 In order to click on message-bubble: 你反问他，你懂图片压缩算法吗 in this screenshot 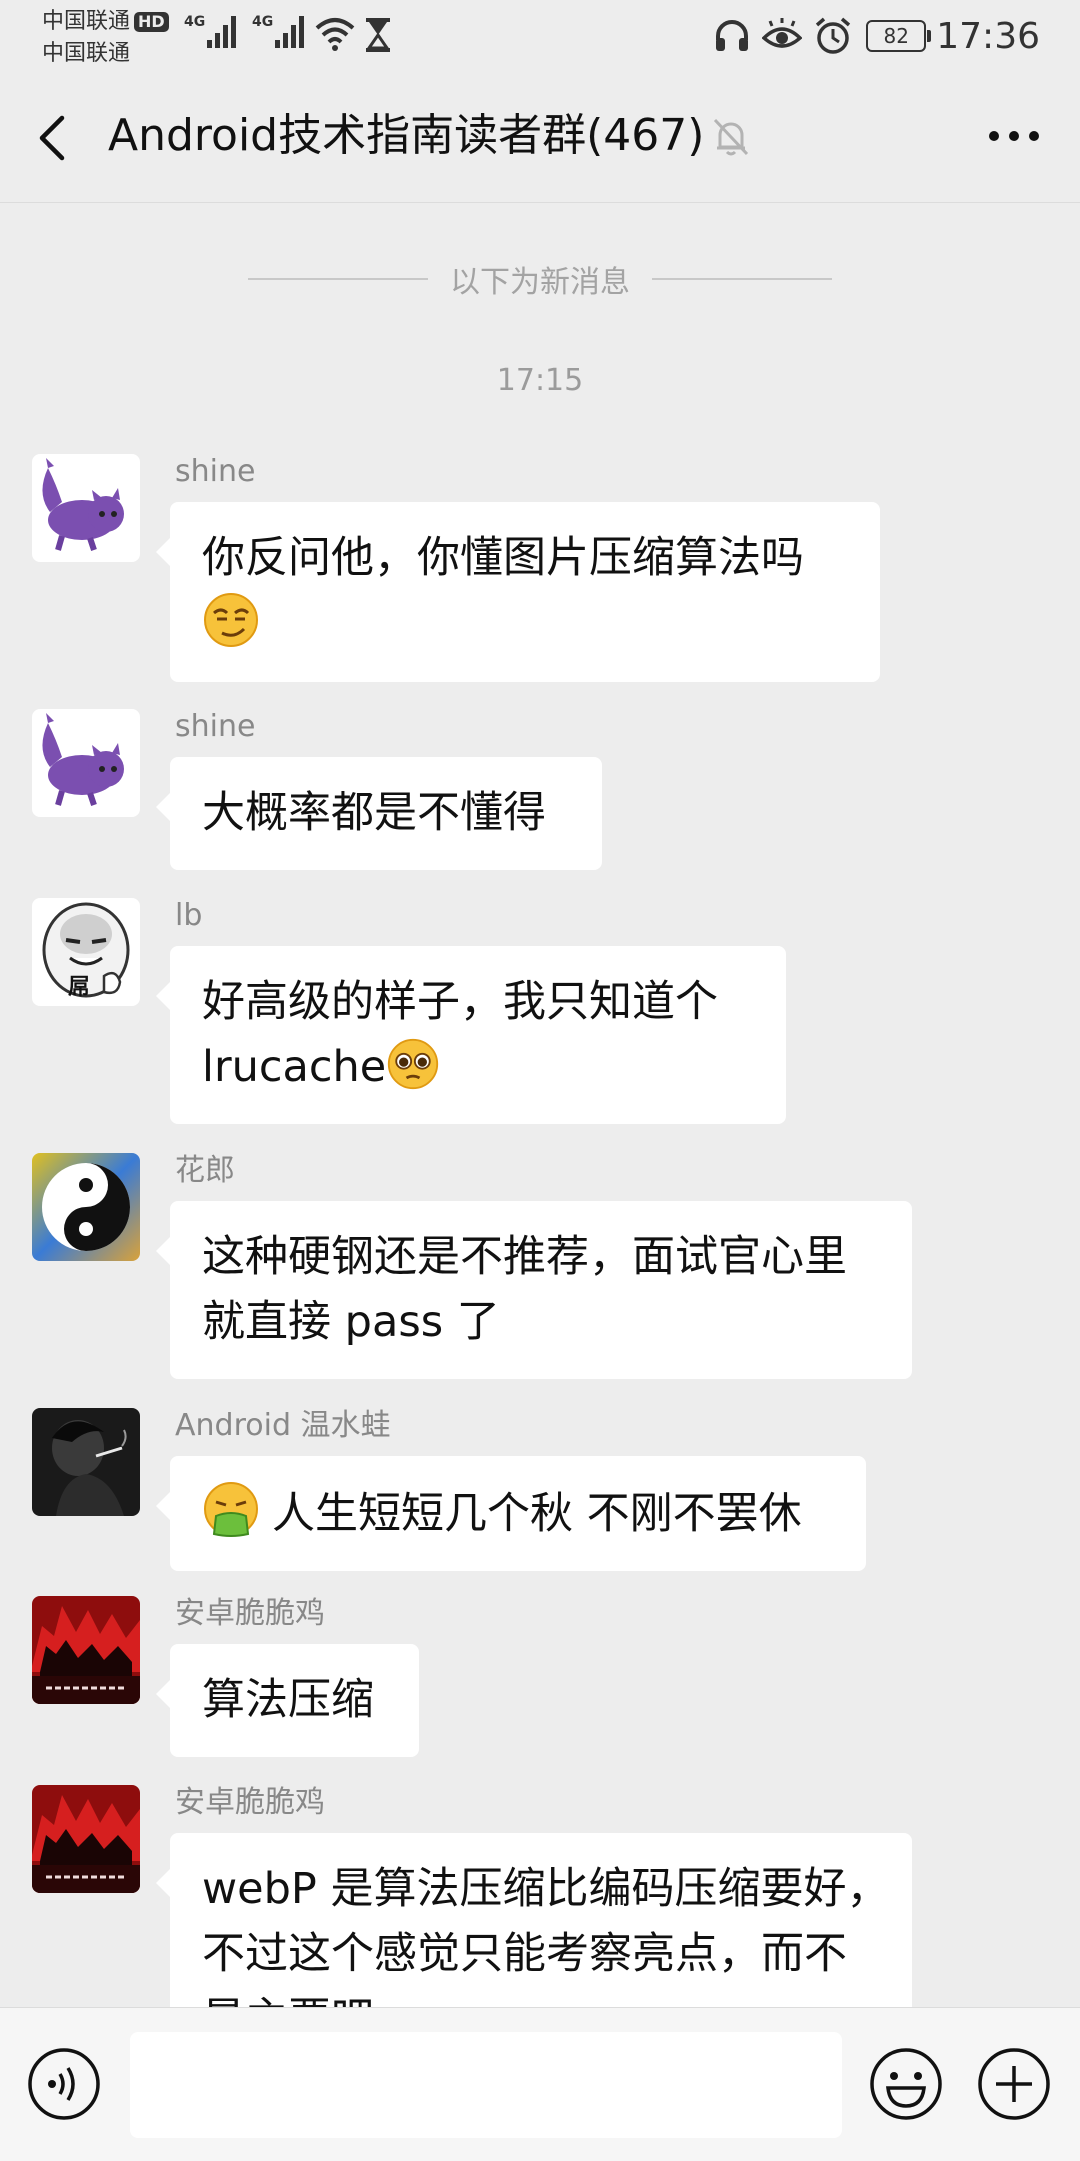, I will do `click(518, 592)`.